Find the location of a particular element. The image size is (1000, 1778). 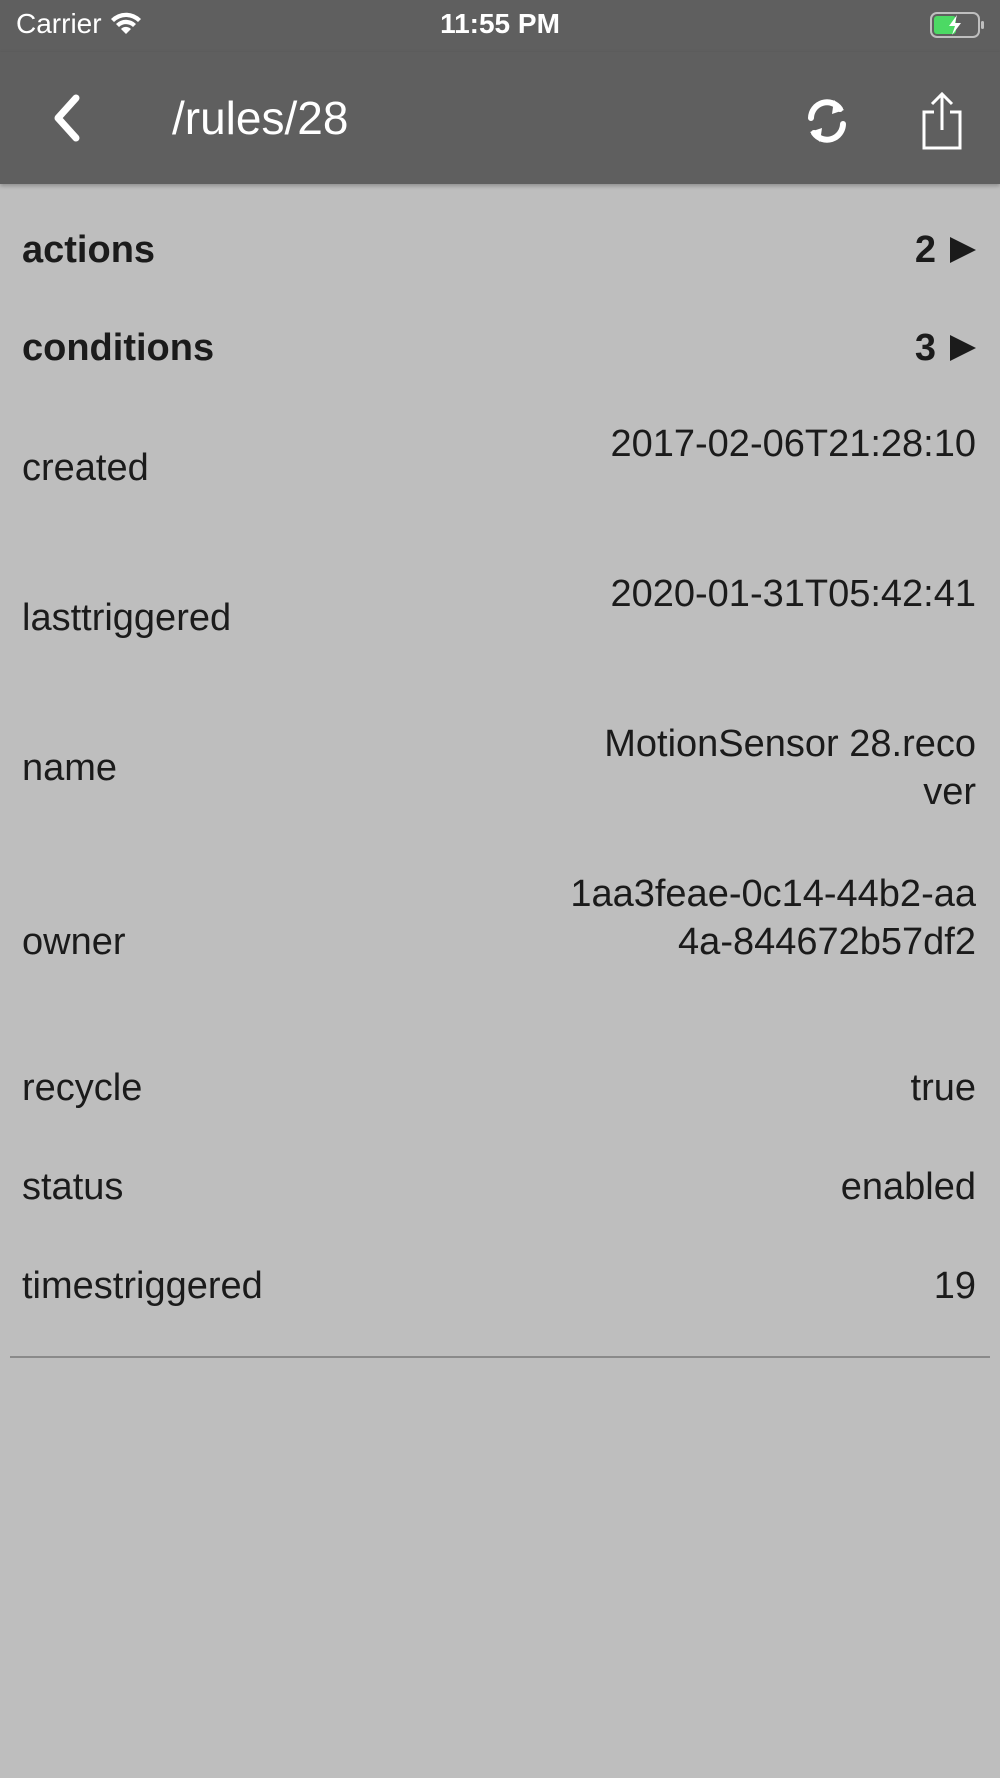

actions-value-group: 2 is located at coordinates (876, 250).